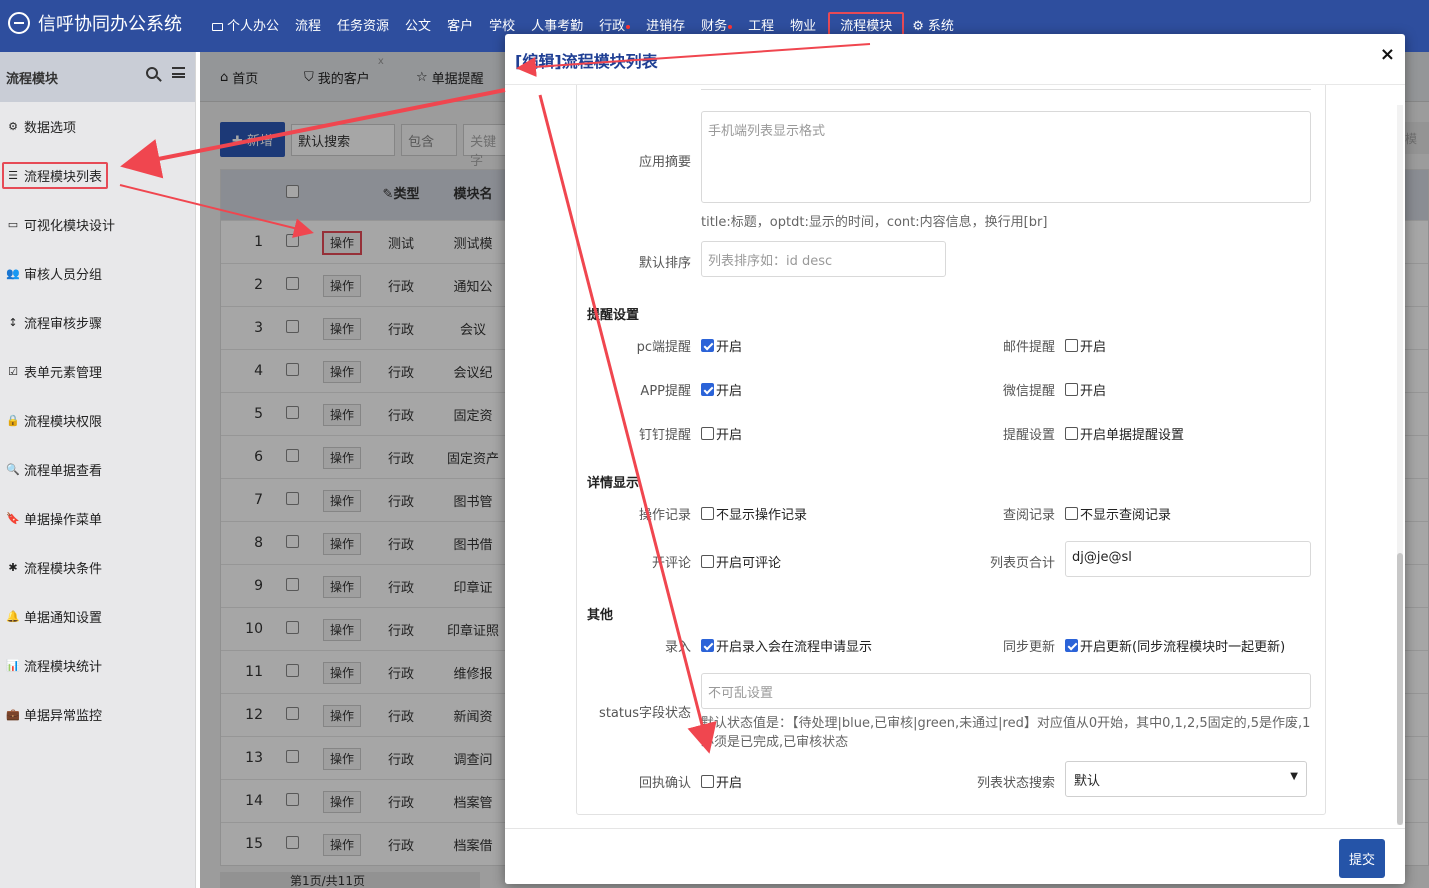 The width and height of the screenshot is (1429, 888). I want to click on viewlog-checkbox: 不显示查阅记录, so click(1118, 513).